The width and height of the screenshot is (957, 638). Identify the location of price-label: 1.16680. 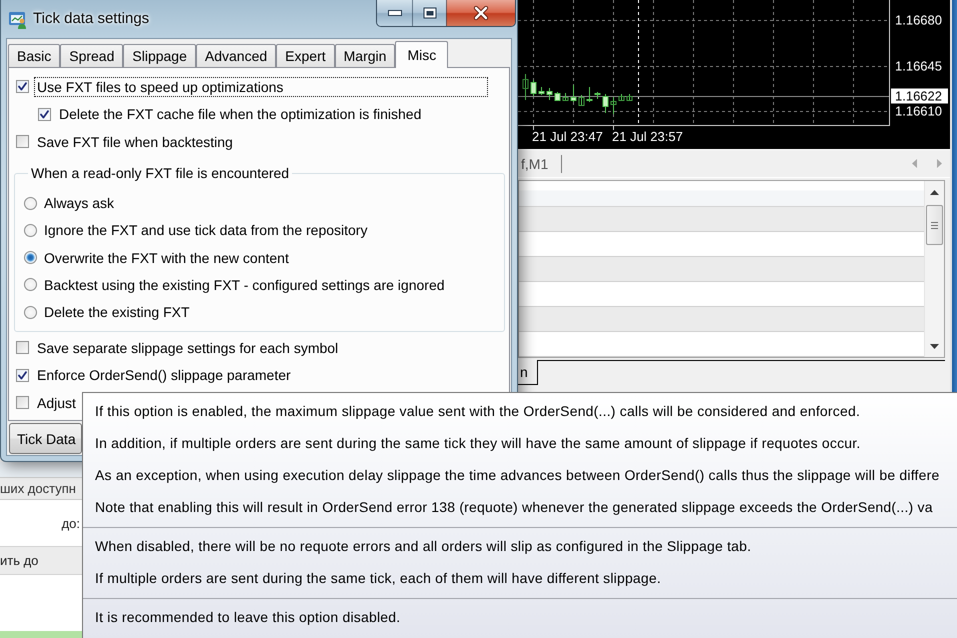
(918, 20).